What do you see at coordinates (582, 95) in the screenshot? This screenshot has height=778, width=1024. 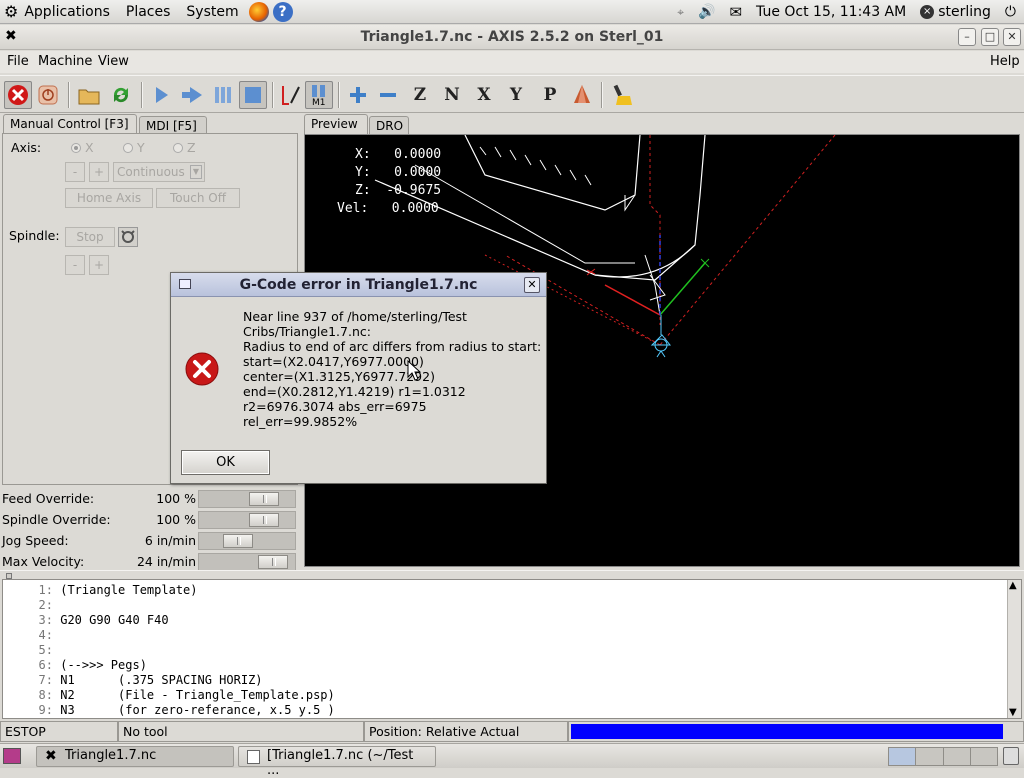 I see `toggle-tool-button` at bounding box center [582, 95].